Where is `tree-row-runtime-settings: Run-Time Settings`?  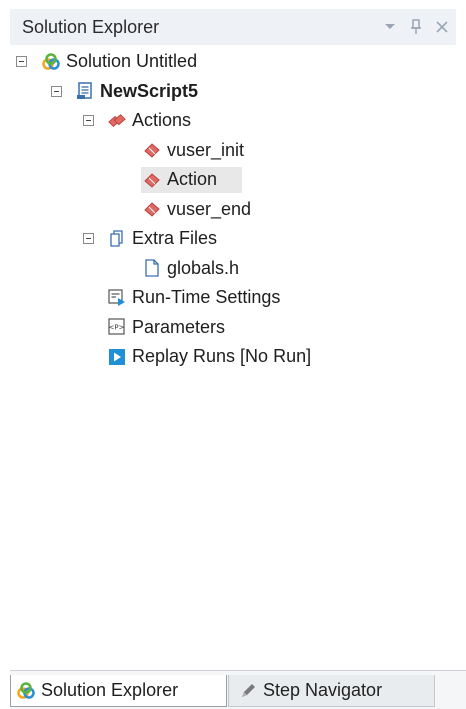 tree-row-runtime-settings: Run-Time Settings is located at coordinates (233, 298).